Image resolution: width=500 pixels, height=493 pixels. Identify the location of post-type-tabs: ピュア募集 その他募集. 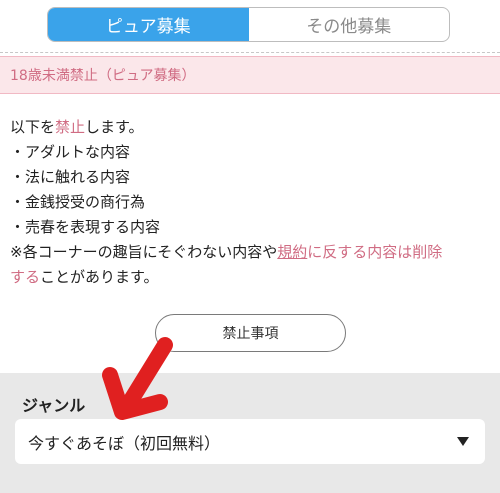
(248, 24).